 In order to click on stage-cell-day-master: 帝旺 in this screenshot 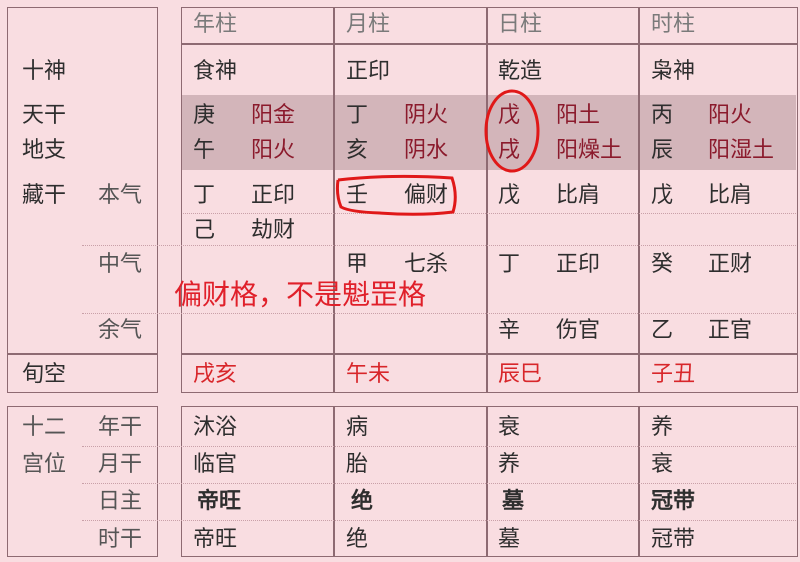, I will do `click(219, 501)`.